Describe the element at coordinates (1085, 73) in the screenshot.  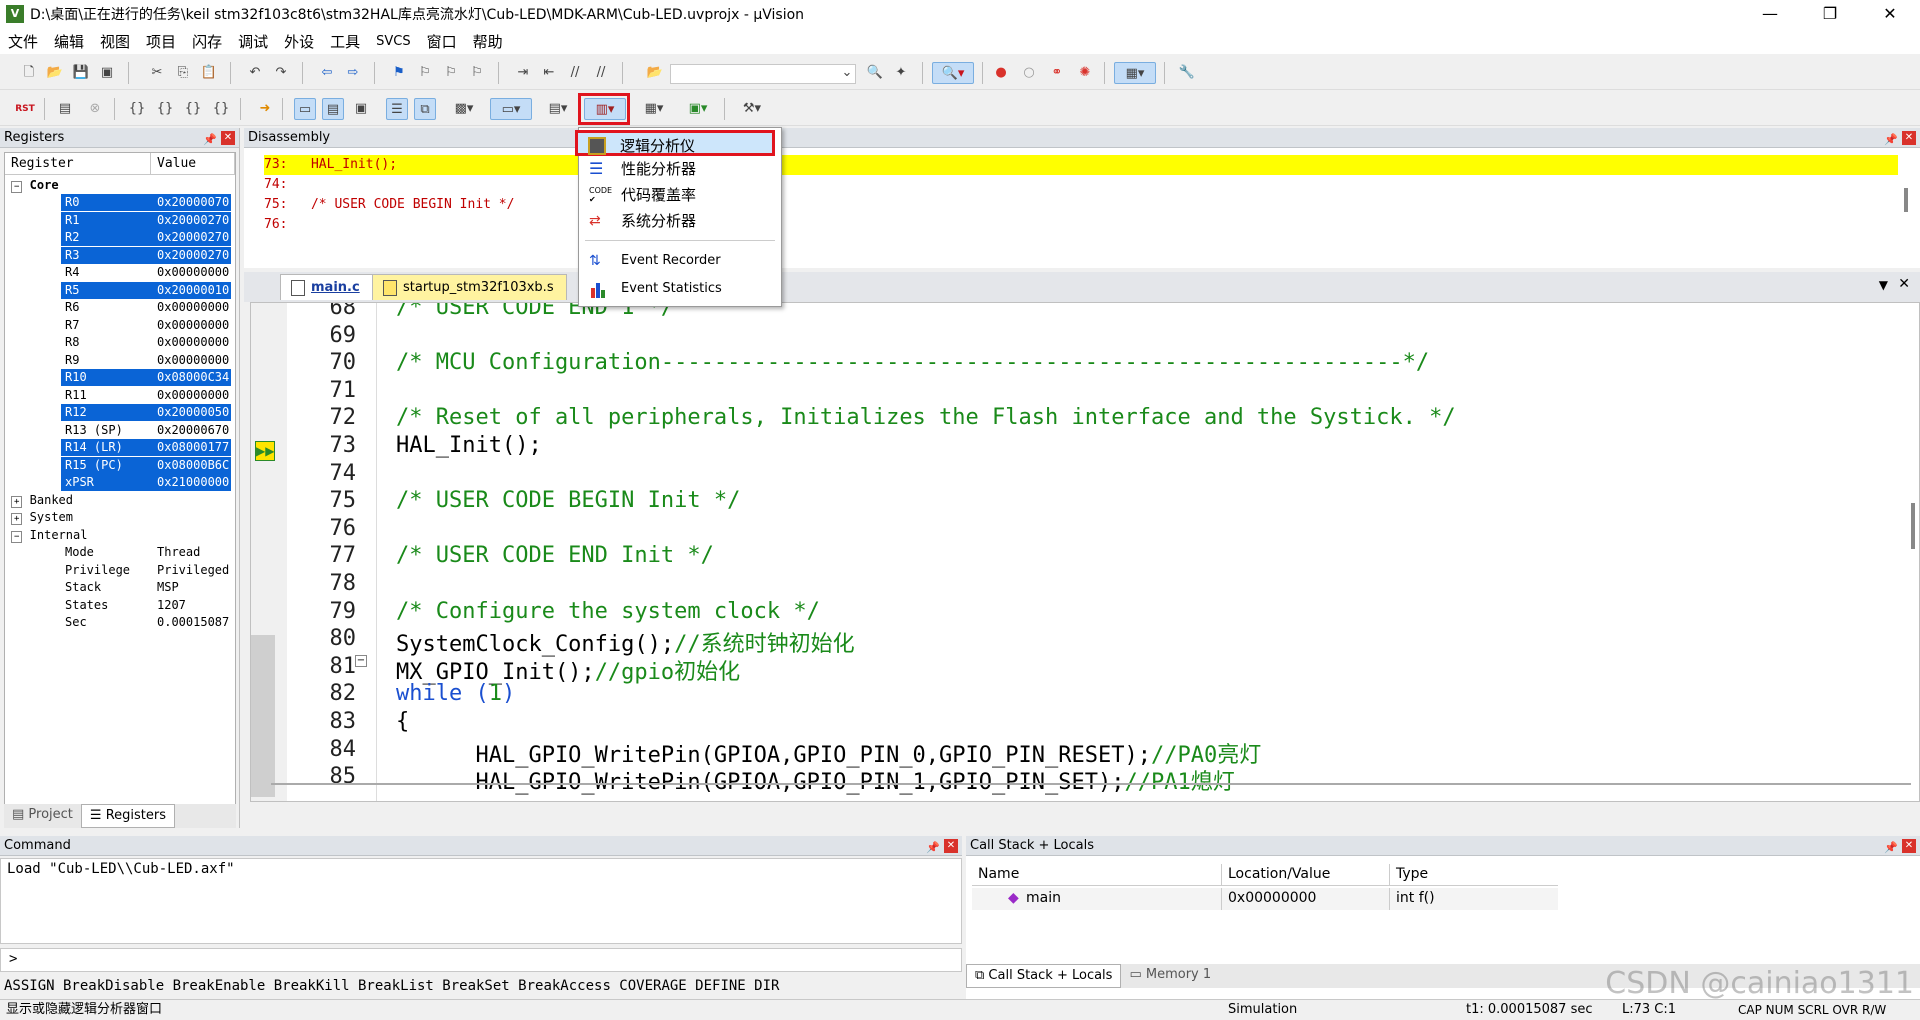
I see `kill-breakpoints-icon: ✺` at that location.